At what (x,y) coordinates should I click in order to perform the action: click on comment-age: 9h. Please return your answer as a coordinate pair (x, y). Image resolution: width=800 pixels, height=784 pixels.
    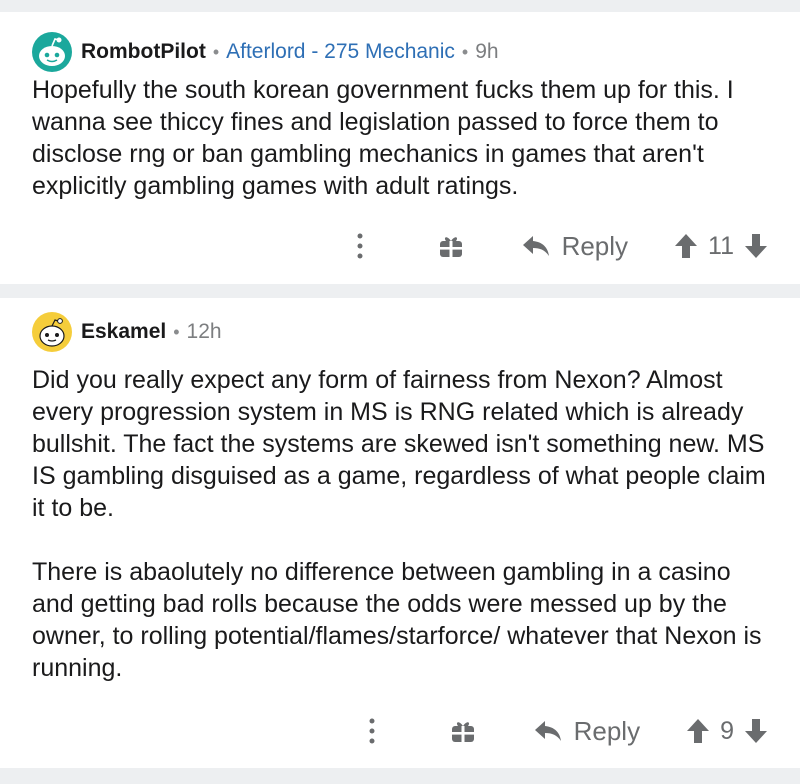
    Looking at the image, I should click on (487, 51).